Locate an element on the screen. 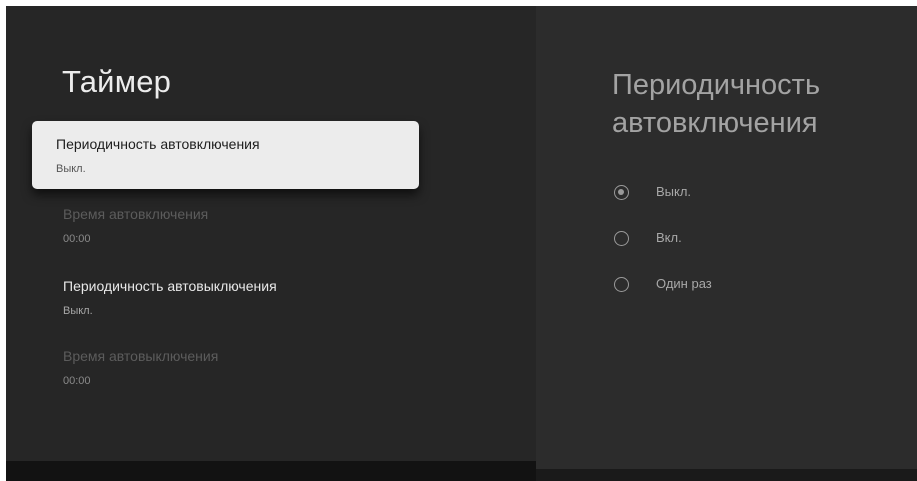 This screenshot has height=481, width=917. radio-option-label: Один раз is located at coordinates (684, 283).